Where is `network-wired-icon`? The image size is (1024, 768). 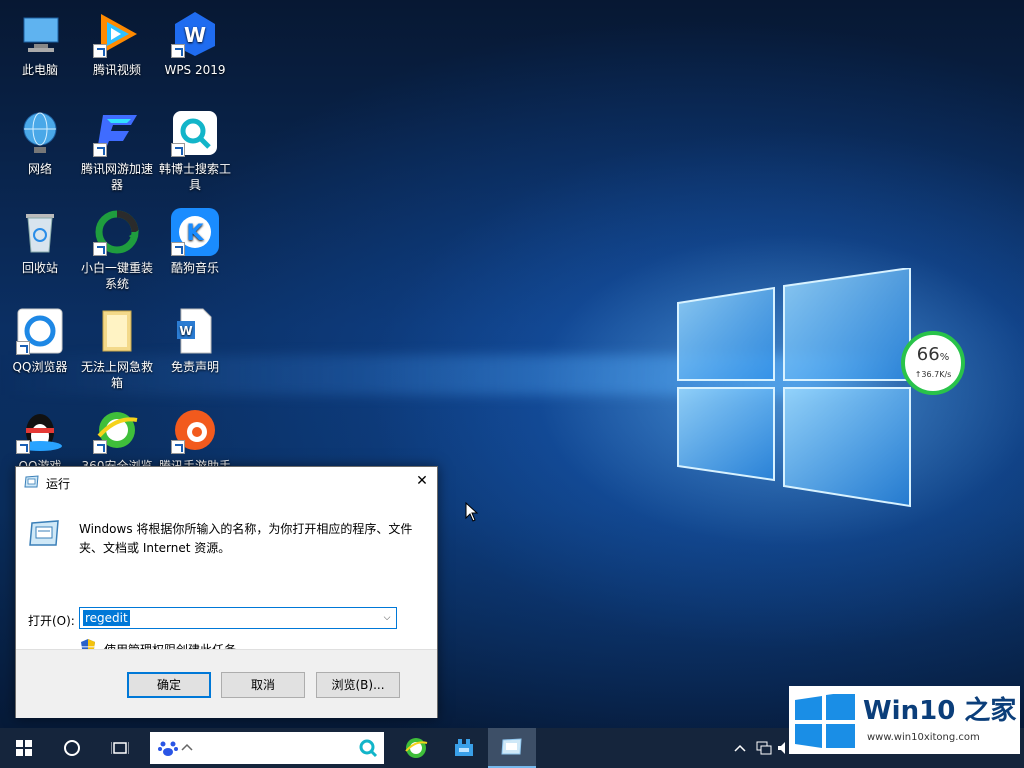
network-wired-icon is located at coordinates (764, 748).